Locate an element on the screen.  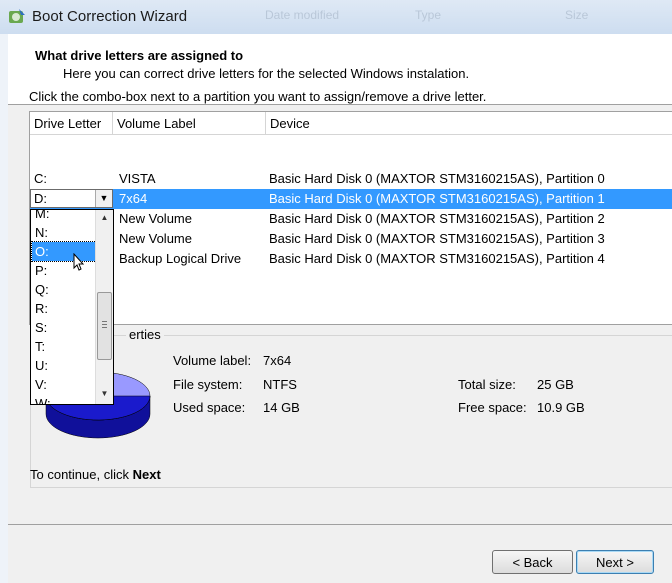
file-system-key: File system: is located at coordinates (208, 384).